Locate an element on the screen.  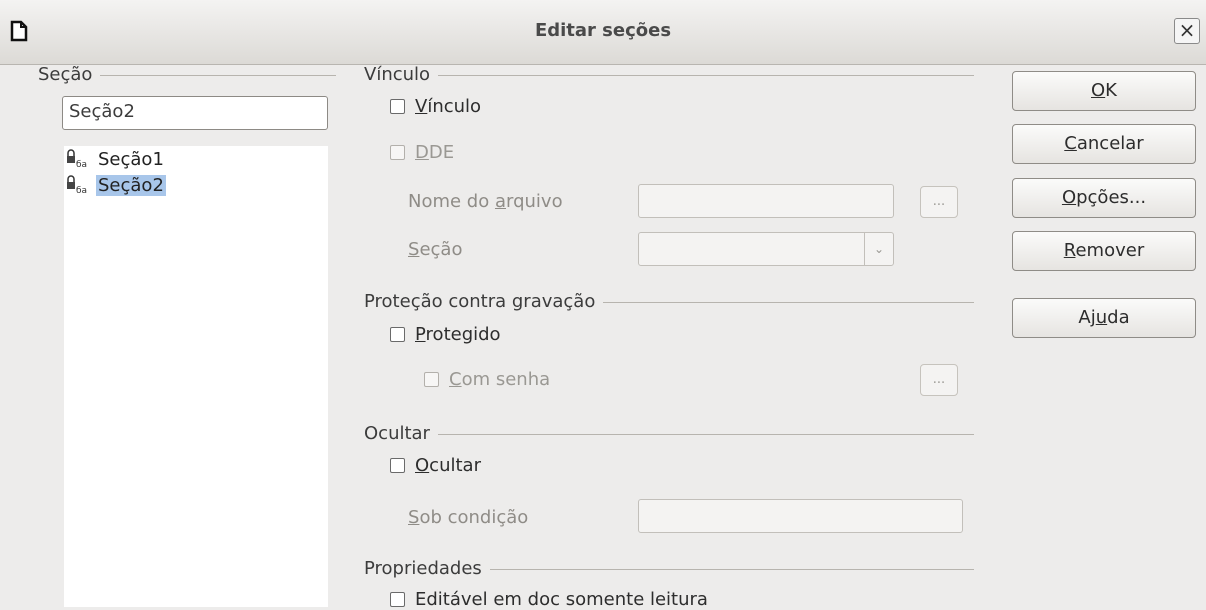
properties-group-heading: Propriedades is located at coordinates (669, 568).